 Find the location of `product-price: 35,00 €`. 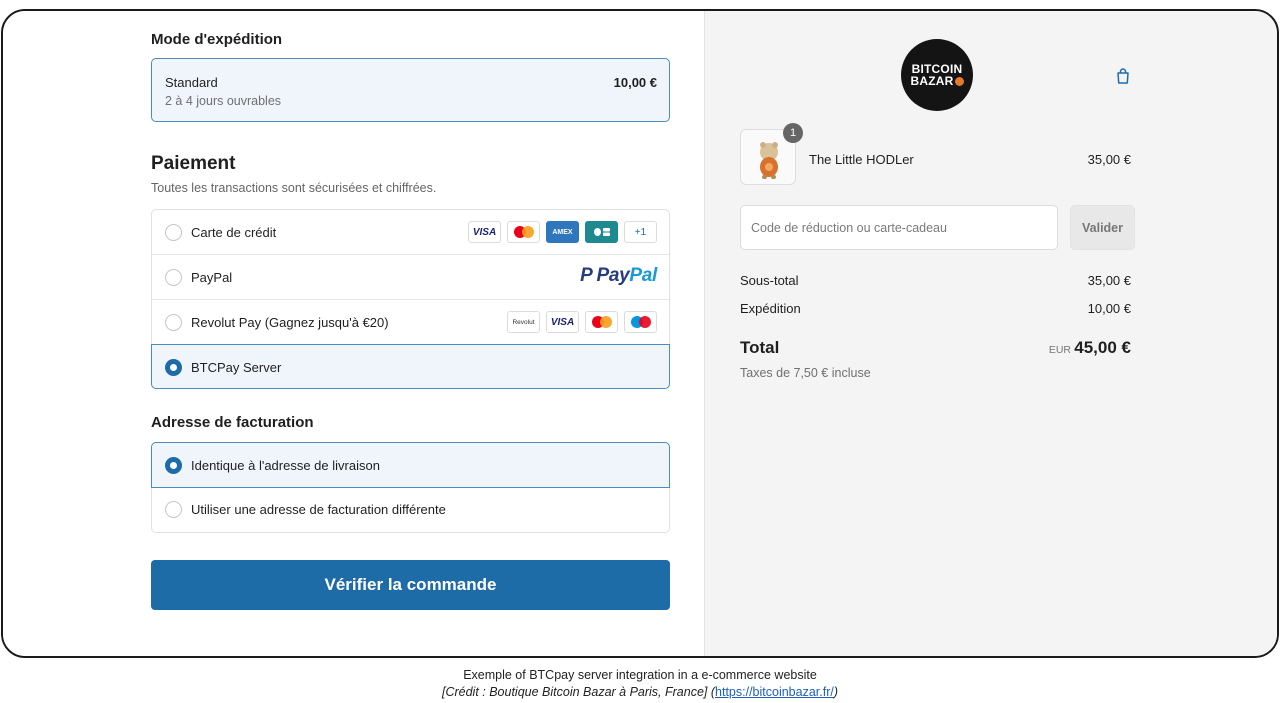

product-price: 35,00 € is located at coordinates (1109, 159).